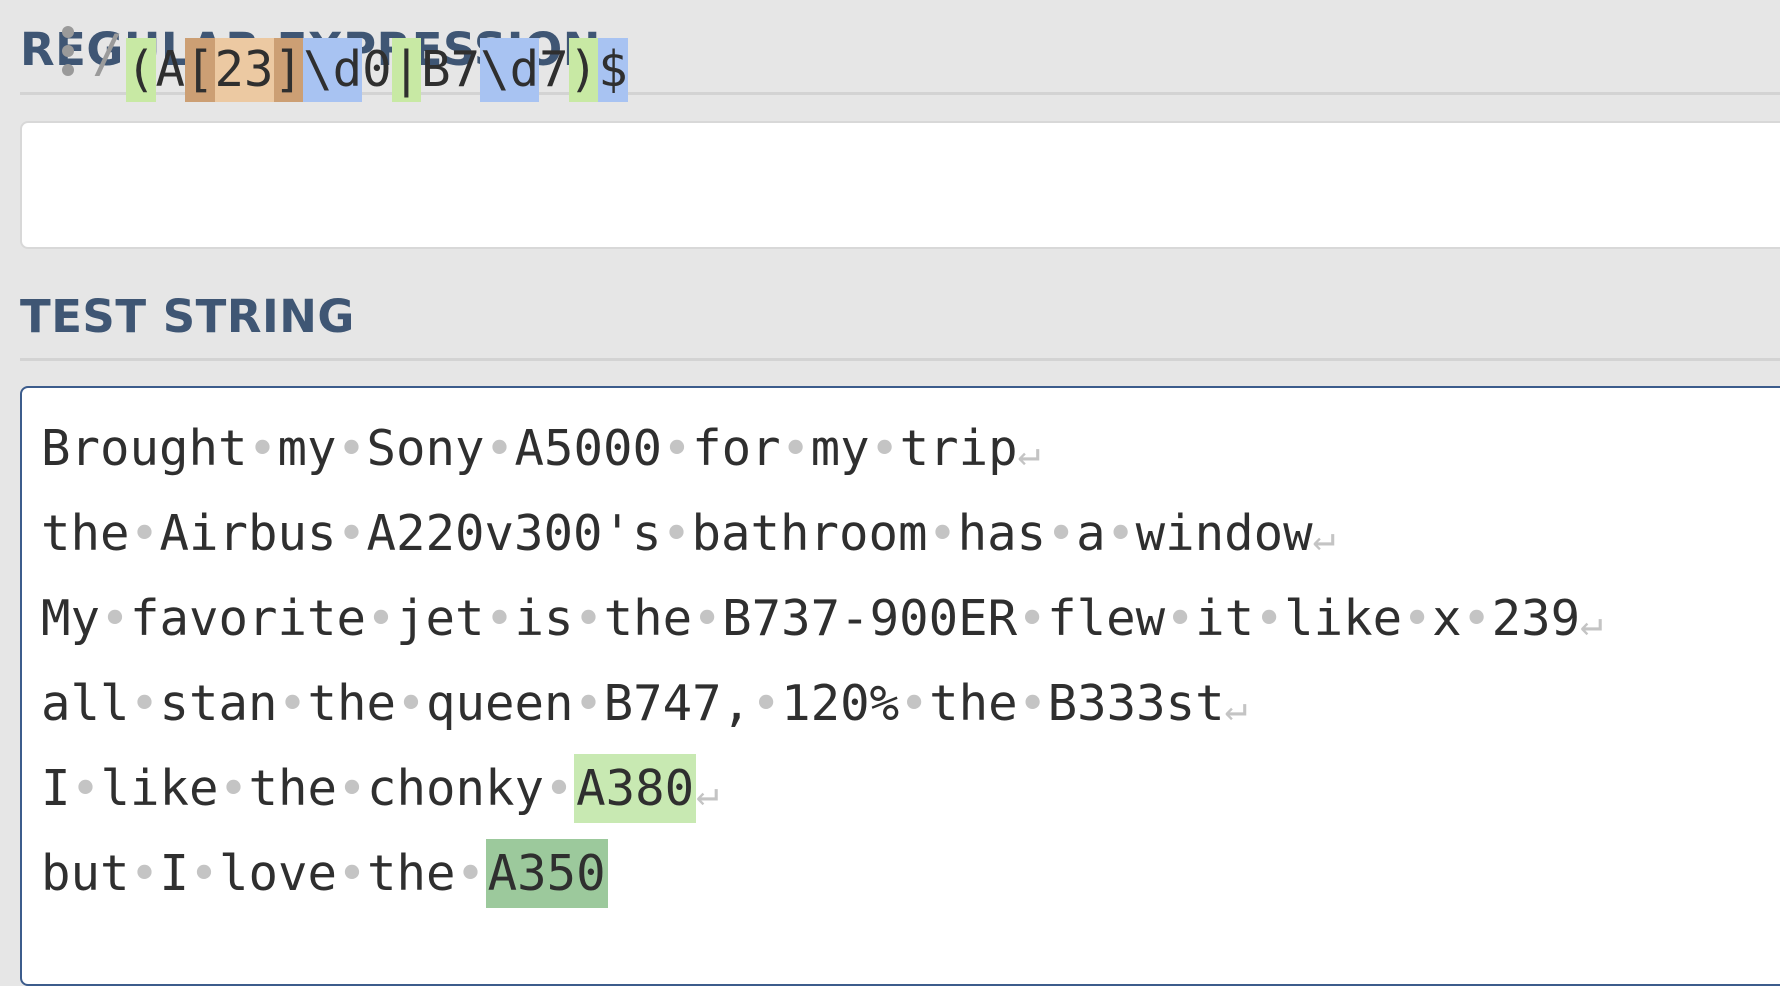 Image resolution: width=1780 pixels, height=986 pixels. What do you see at coordinates (141, 70) in the screenshot?
I see `regex-token-group: (` at bounding box center [141, 70].